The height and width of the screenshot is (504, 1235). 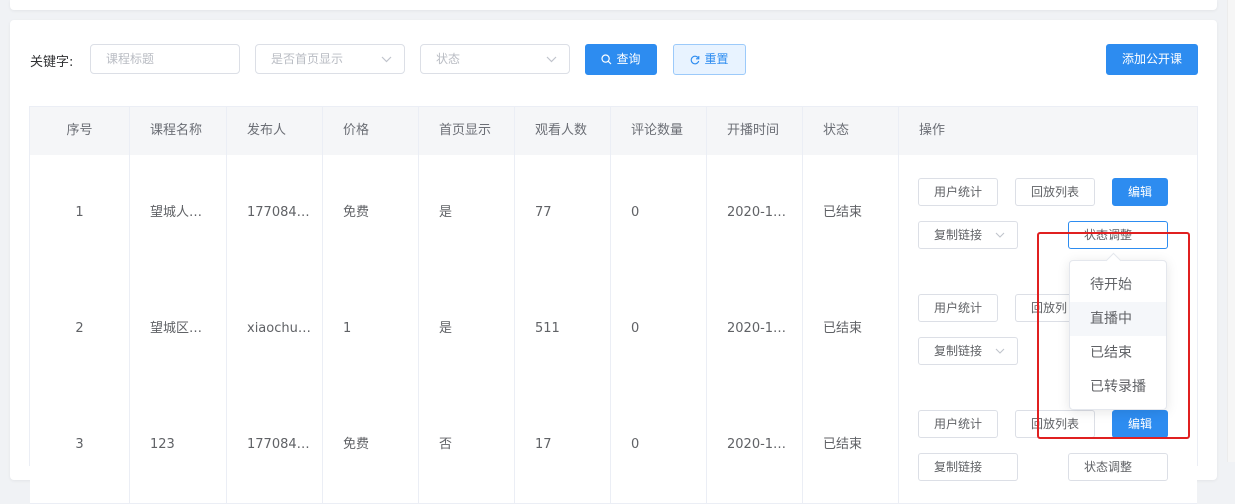 What do you see at coordinates (80, 213) in the screenshot?
I see `cell-index: 1` at bounding box center [80, 213].